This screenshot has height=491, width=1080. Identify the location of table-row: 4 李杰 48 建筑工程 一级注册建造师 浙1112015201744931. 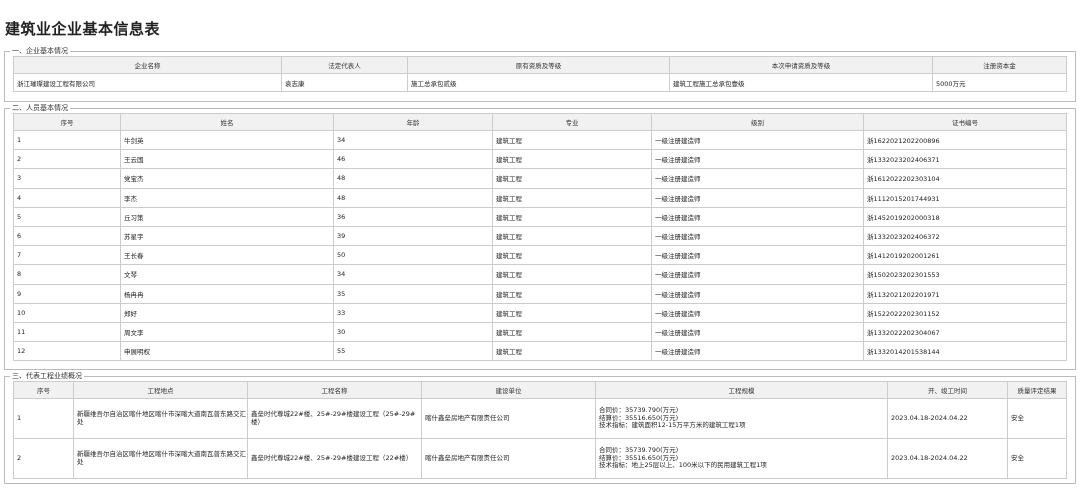
(540, 197).